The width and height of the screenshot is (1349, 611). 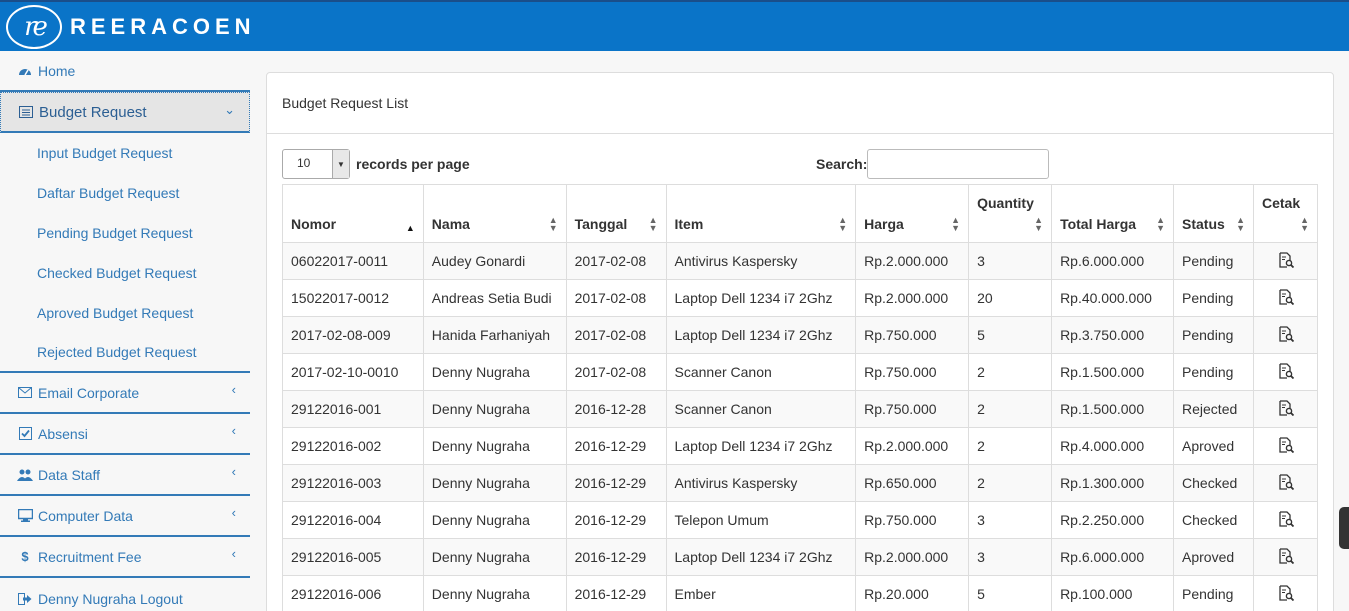 I want to click on search-control: Search:, so click(x=933, y=164).